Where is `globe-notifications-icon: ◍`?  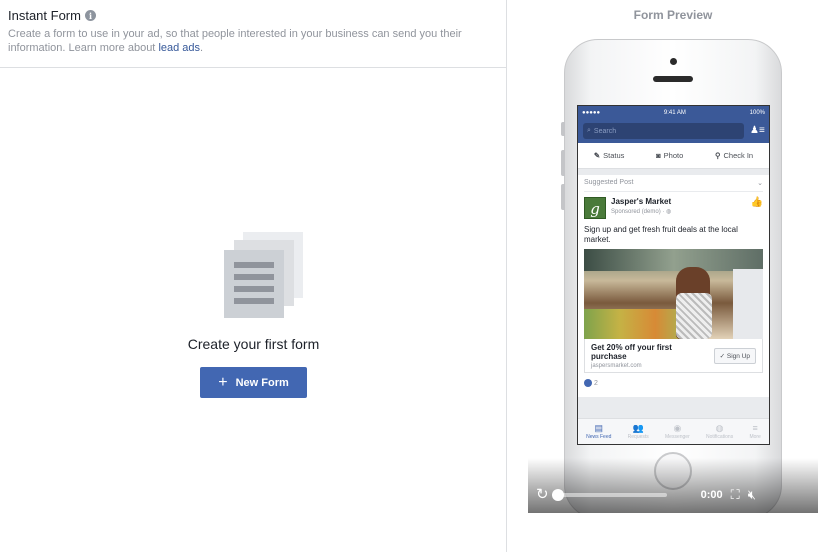 globe-notifications-icon: ◍ is located at coordinates (719, 427).